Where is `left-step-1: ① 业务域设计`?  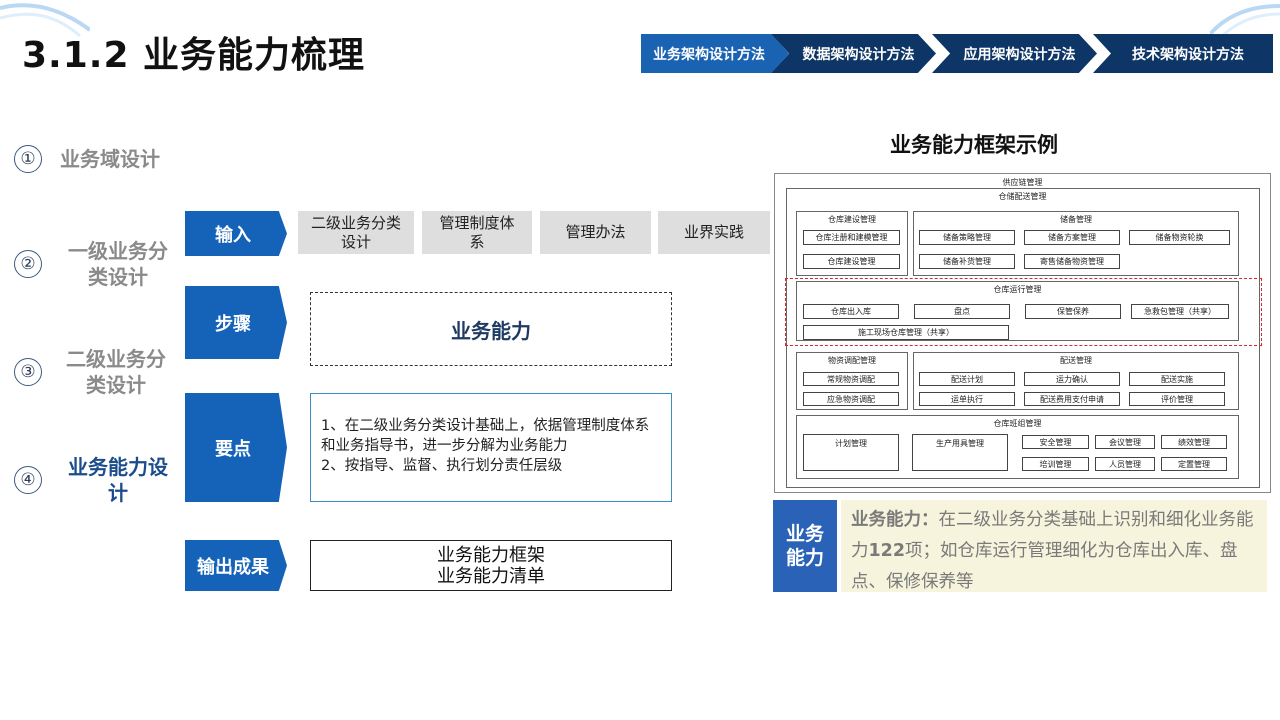
left-step-1: ① 业务域设计 is located at coordinates (87, 159).